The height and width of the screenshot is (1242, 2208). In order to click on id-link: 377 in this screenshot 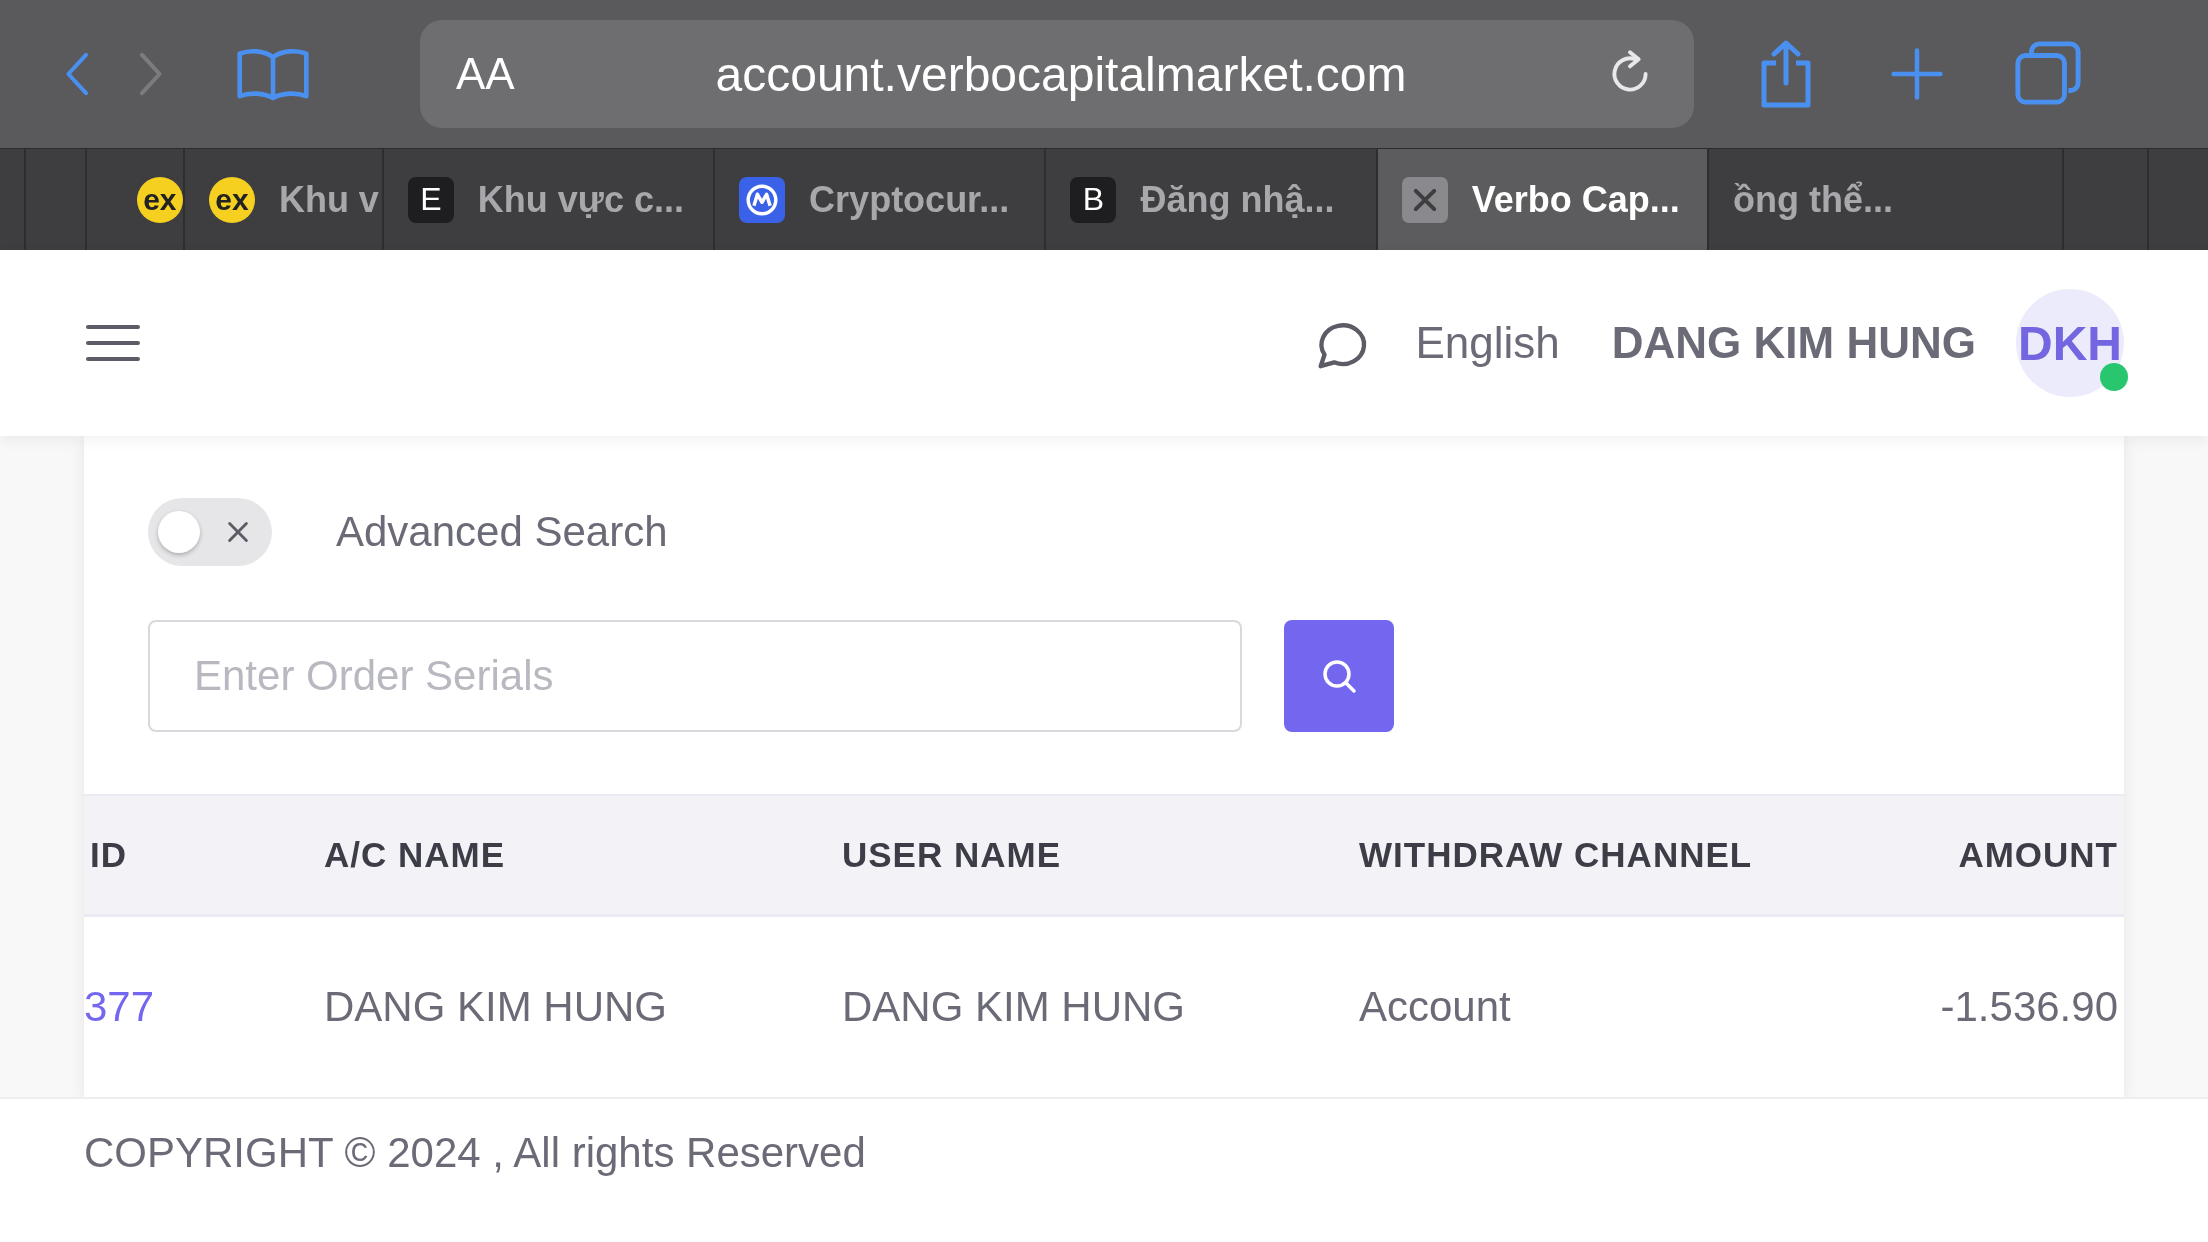, I will do `click(204, 1007)`.